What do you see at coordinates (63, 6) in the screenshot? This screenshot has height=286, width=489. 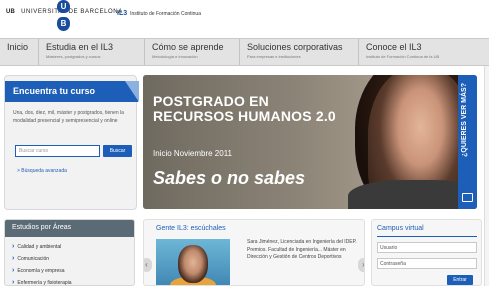 I see `ub-seal-top: U` at bounding box center [63, 6].